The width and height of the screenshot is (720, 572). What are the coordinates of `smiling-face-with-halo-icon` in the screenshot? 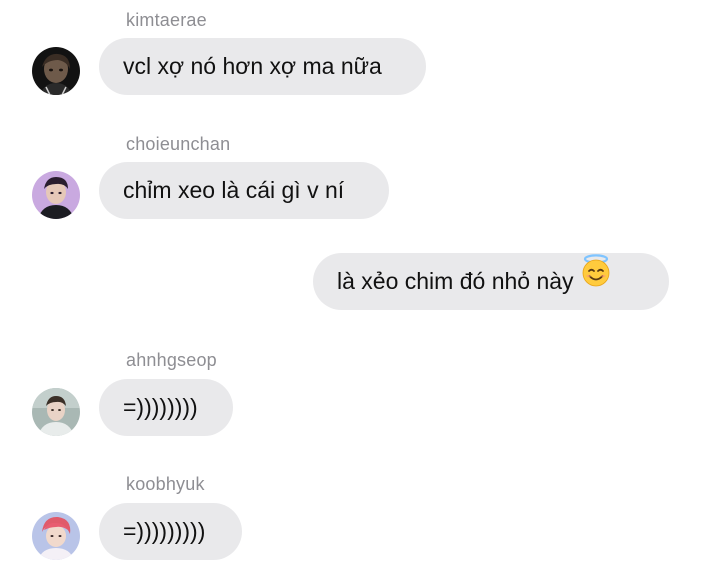 It's located at (596, 280).